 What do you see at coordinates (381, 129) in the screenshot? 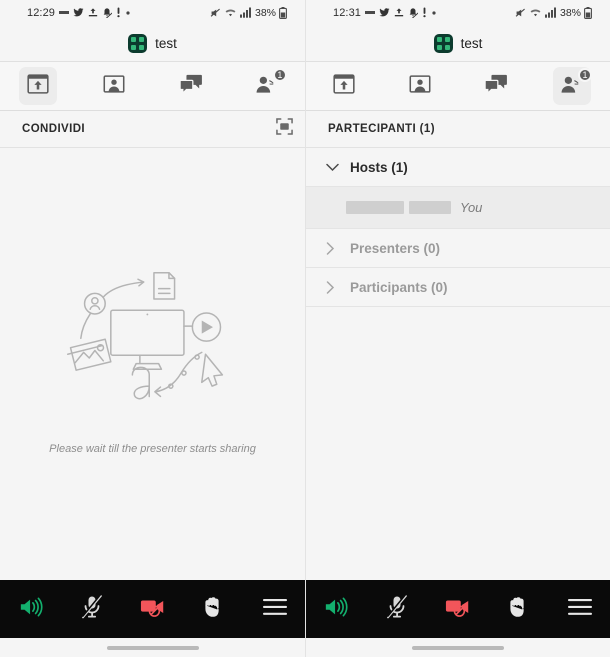
I see `section-title: PARTECIPANTI (1)` at bounding box center [381, 129].